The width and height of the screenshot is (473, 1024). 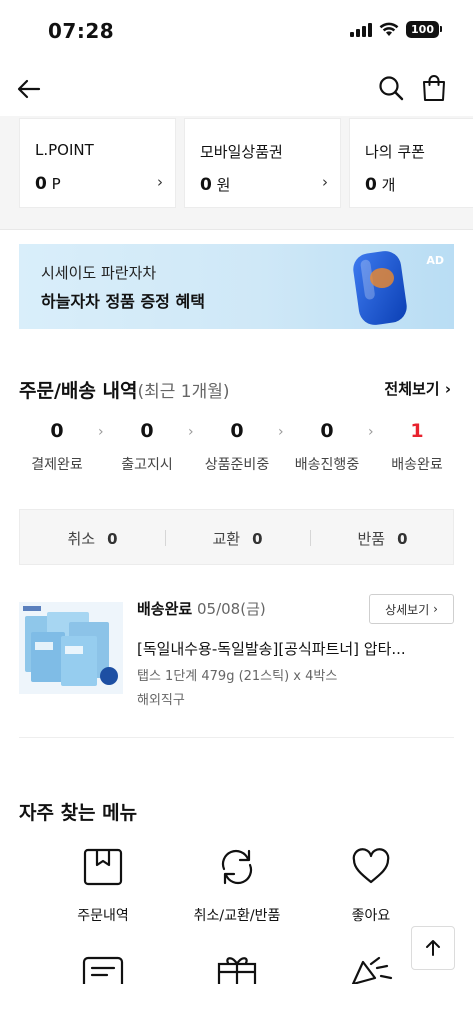 I want to click on order-item-option: 탭스 1단계 479g (21스틱) x 4박스, so click(x=237, y=676).